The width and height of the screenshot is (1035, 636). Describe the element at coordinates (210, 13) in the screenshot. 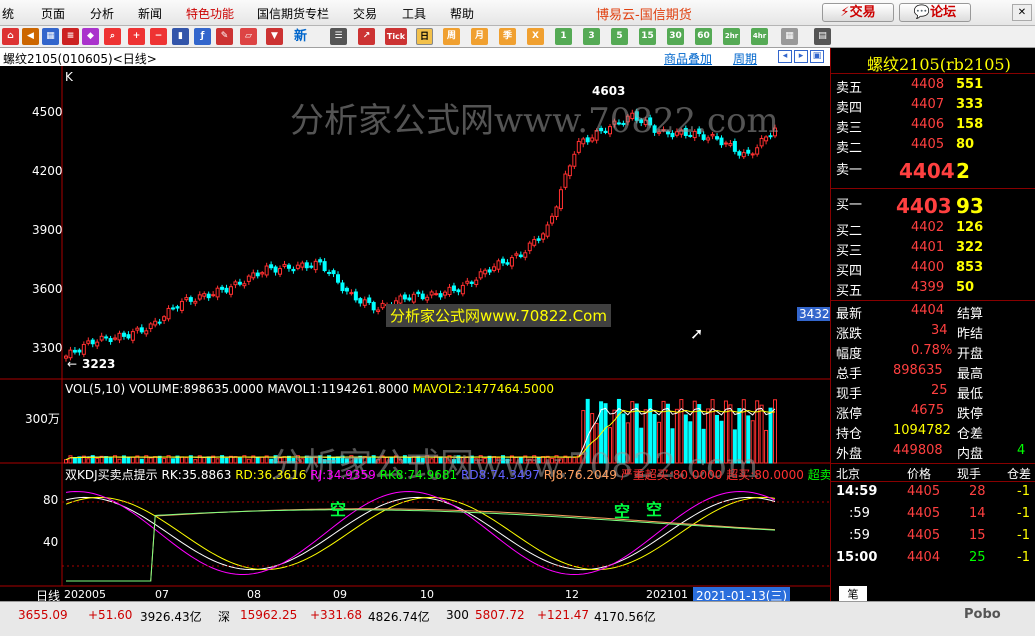

I see `menu-special: 特色功能` at that location.